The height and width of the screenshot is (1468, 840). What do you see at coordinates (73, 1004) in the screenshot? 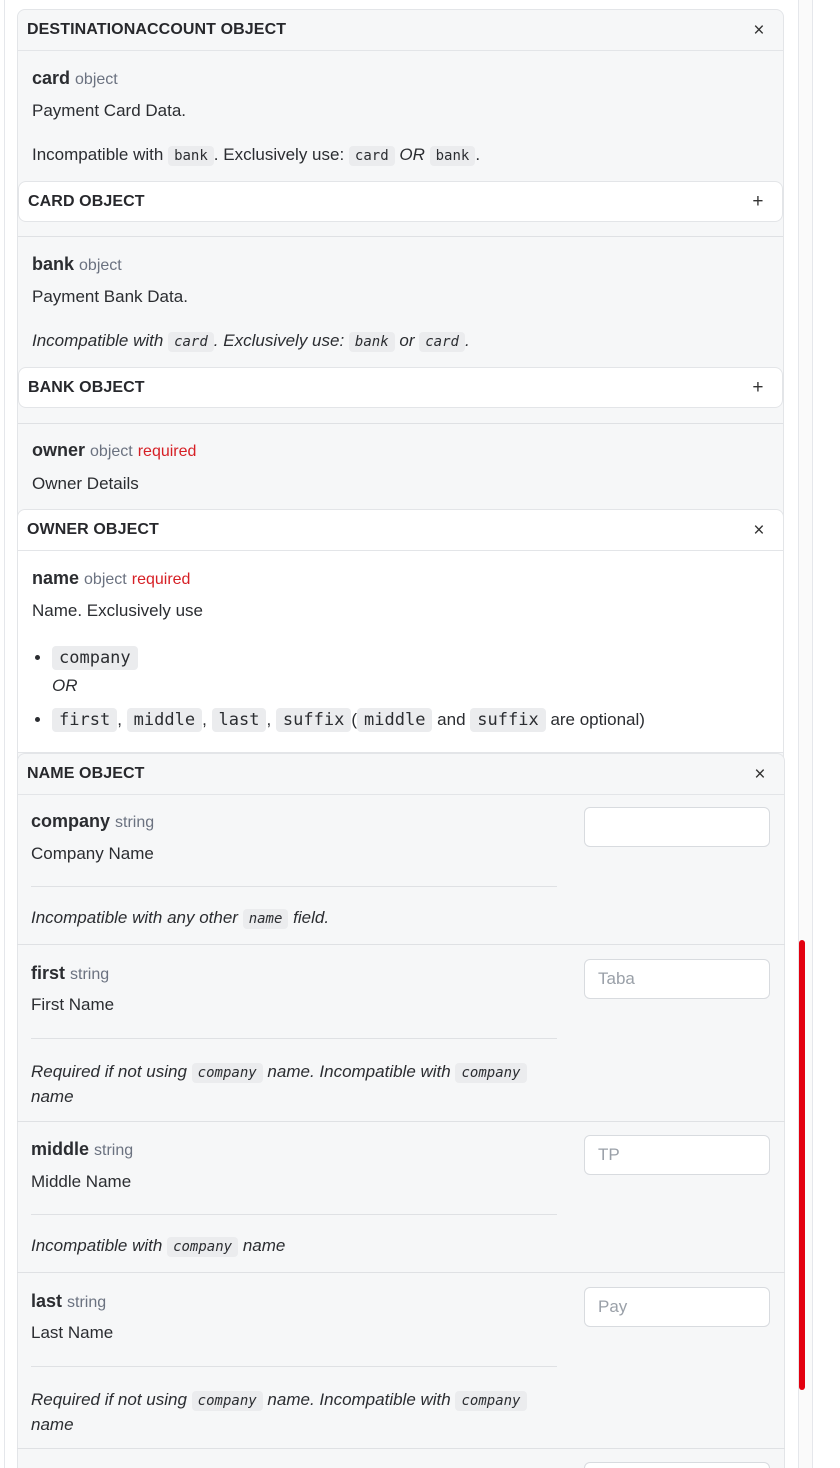
I see `first-description: First Name` at bounding box center [73, 1004].